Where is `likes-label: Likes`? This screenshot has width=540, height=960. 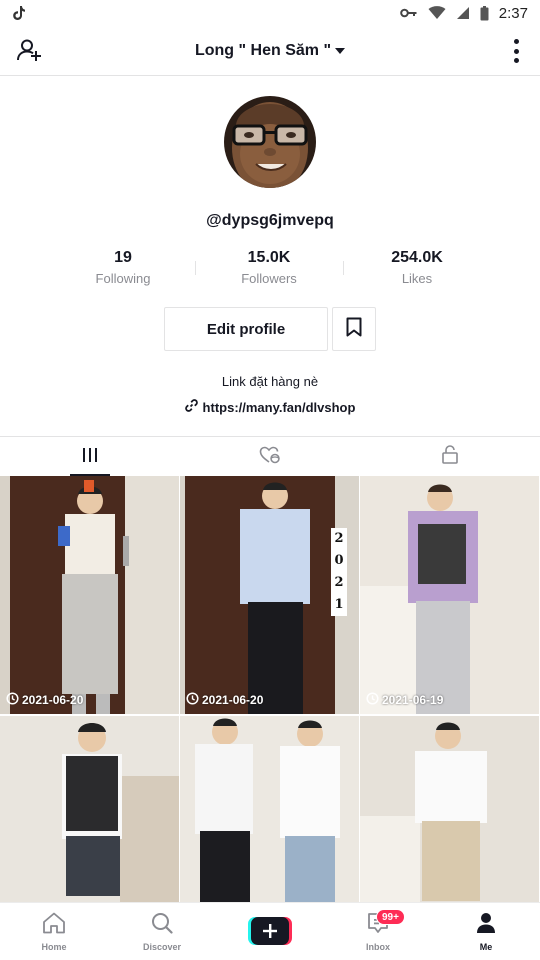 likes-label: Likes is located at coordinates (417, 278).